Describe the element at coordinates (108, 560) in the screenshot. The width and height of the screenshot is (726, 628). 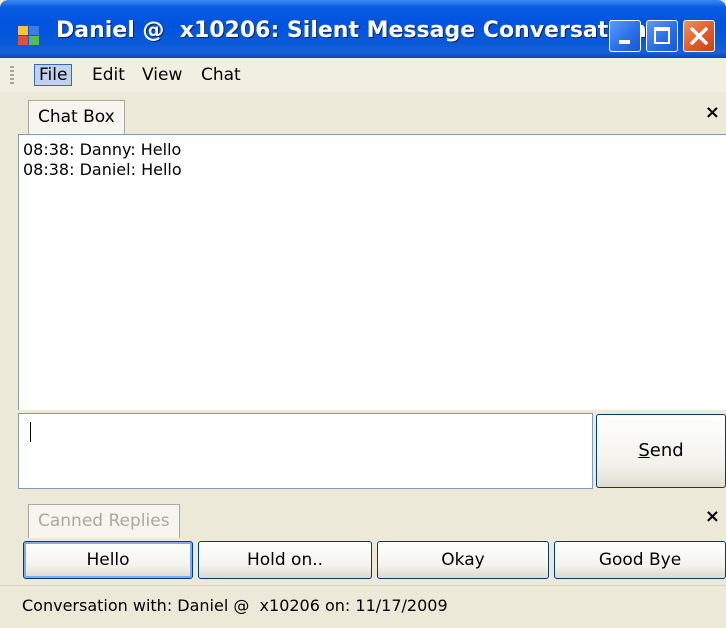
I see `canned-reply-hello-button: Hello` at that location.